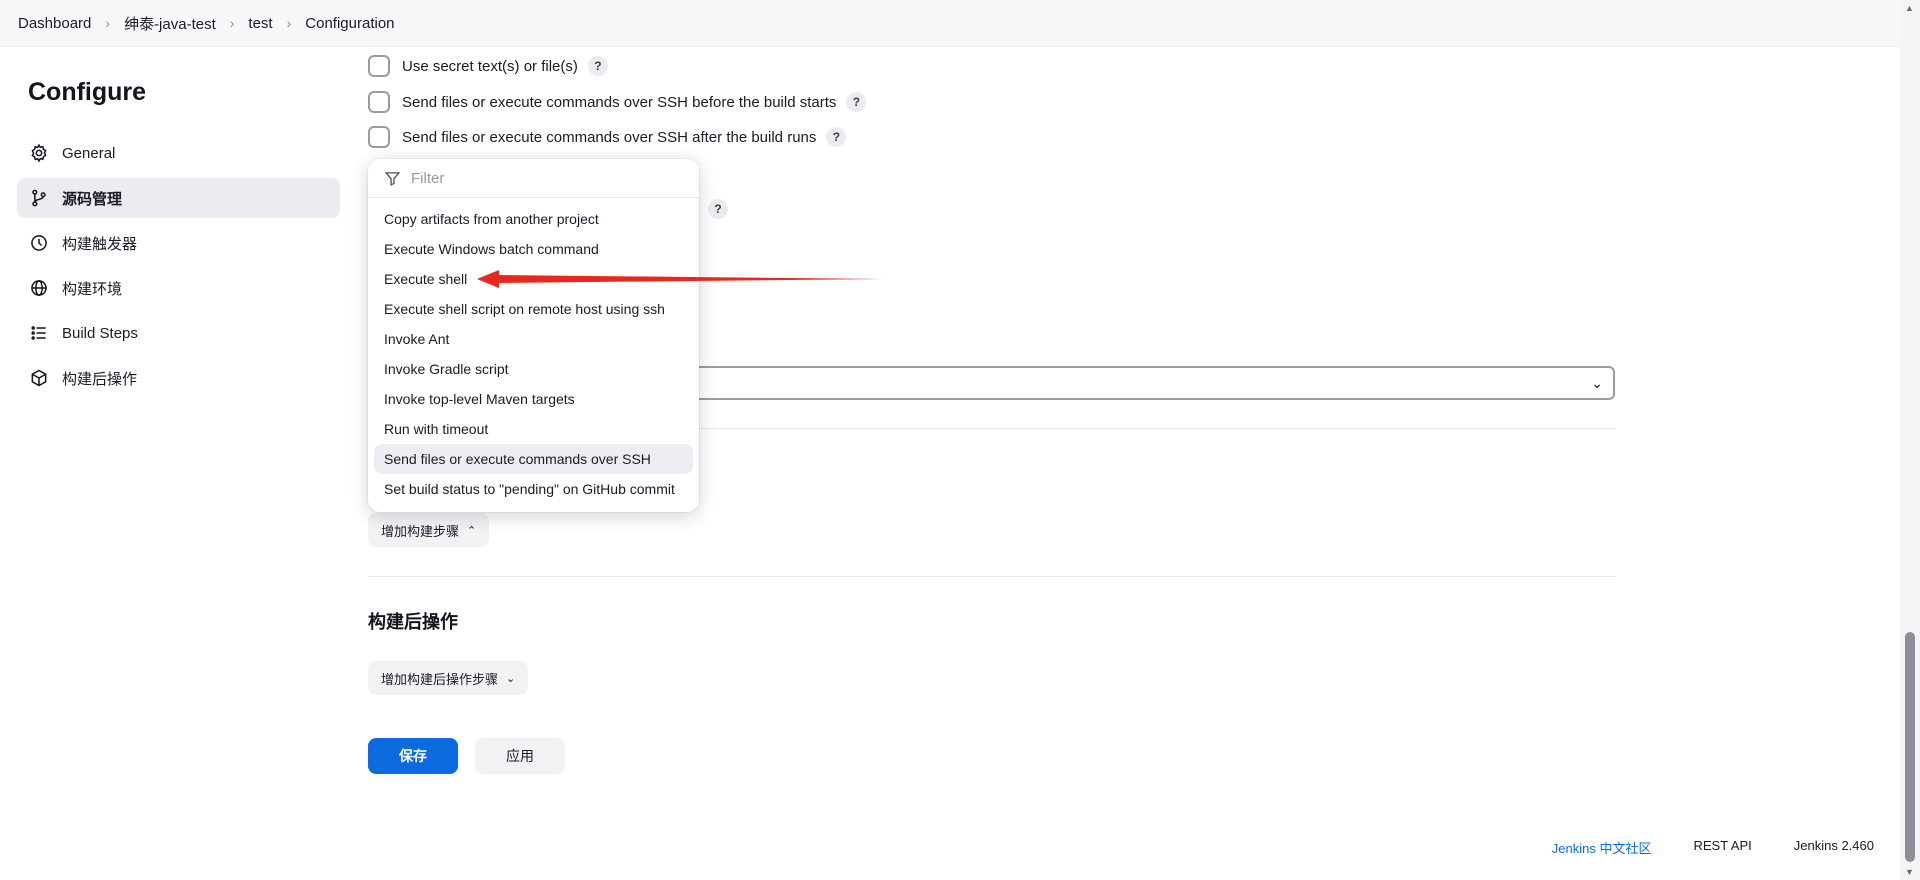 The image size is (1920, 880). Describe the element at coordinates (533, 219) in the screenshot. I see `dropdown-item: Copy artifacts from another project` at that location.